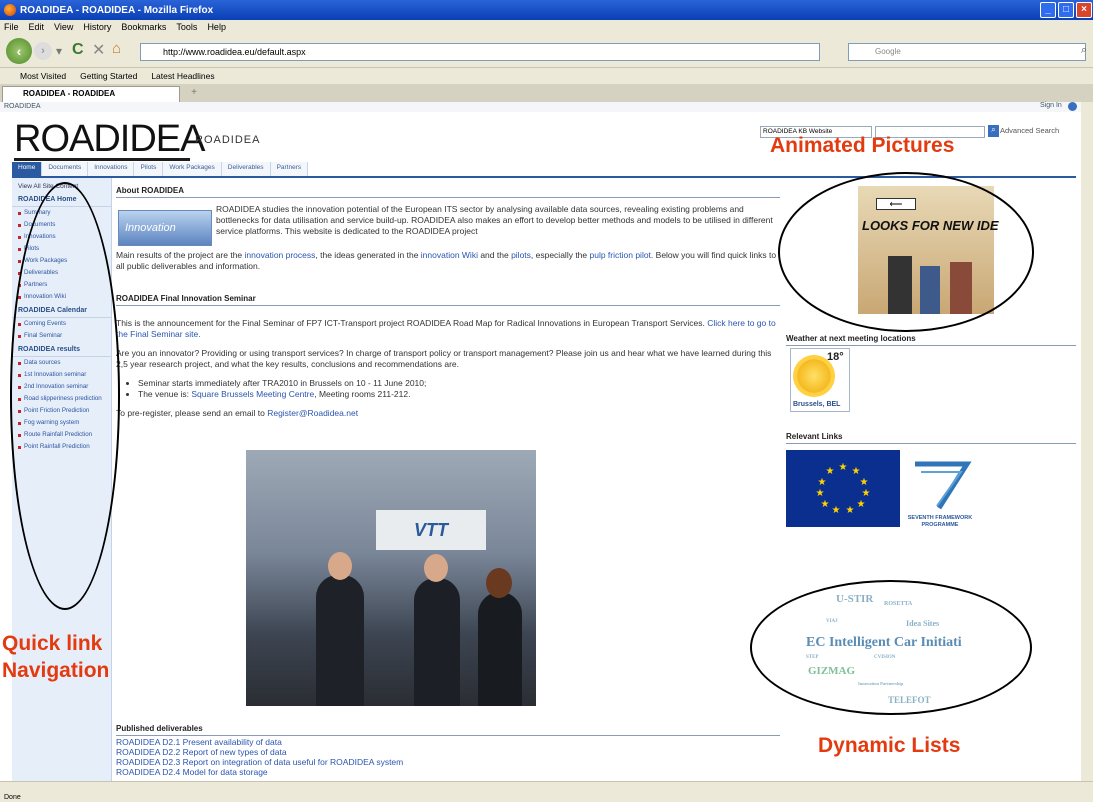 Image resolution: width=1093 pixels, height=802 pixels. Describe the element at coordinates (1029, 130) in the screenshot. I see `advanced-search-link: Advanced Search` at that location.